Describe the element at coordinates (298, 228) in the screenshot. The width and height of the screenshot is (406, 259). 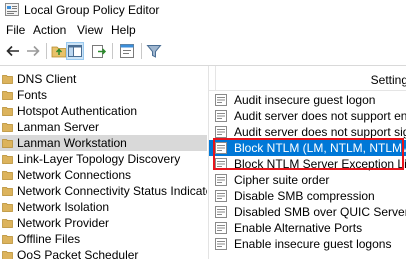
I see `setting-label: Enable Alternative Ports` at that location.